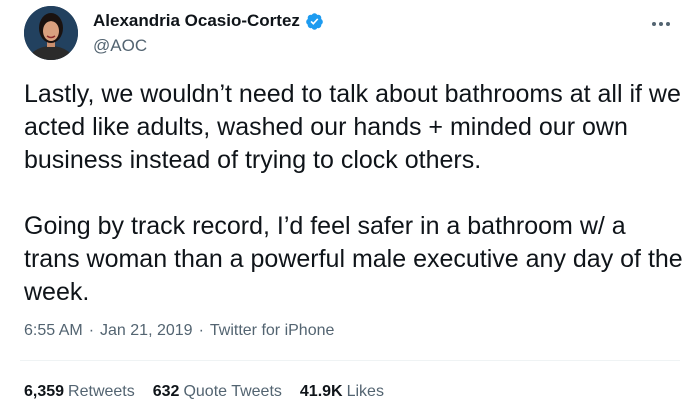  I want to click on display-name: Alexandria Ocasio-Cortez, so click(196, 21).